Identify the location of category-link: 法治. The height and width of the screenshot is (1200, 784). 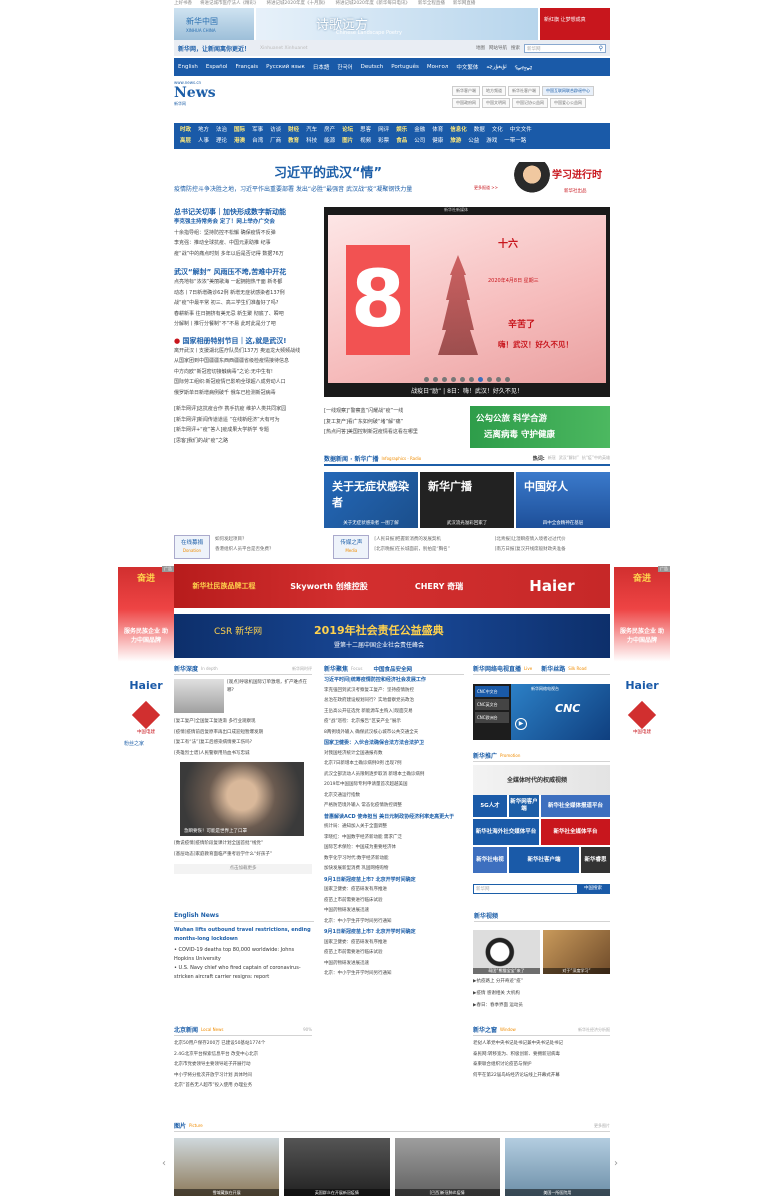
(221, 130).